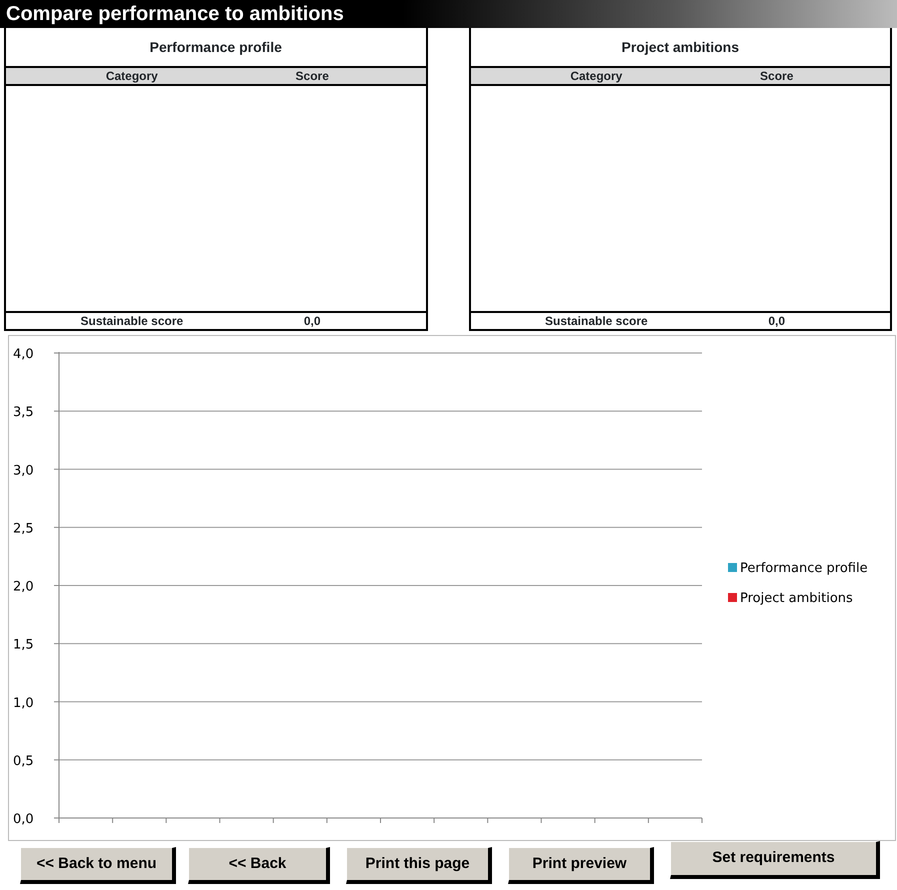 The height and width of the screenshot is (890, 897). I want to click on y-tick-label: 0,5, so click(23, 761).